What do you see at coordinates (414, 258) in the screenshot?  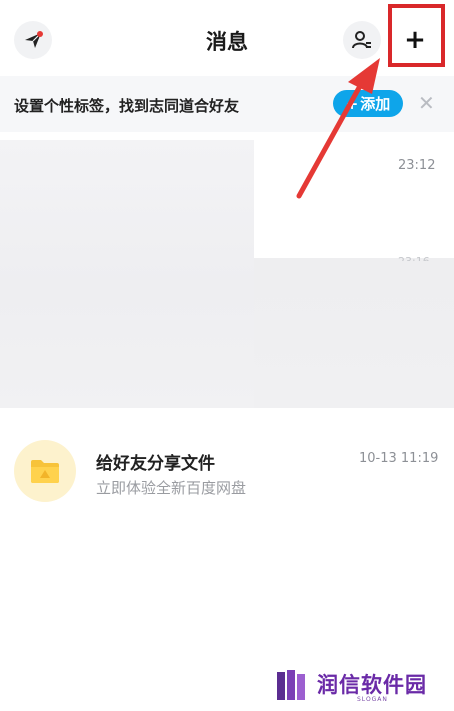 I see `conversation-time: 23:16` at bounding box center [414, 258].